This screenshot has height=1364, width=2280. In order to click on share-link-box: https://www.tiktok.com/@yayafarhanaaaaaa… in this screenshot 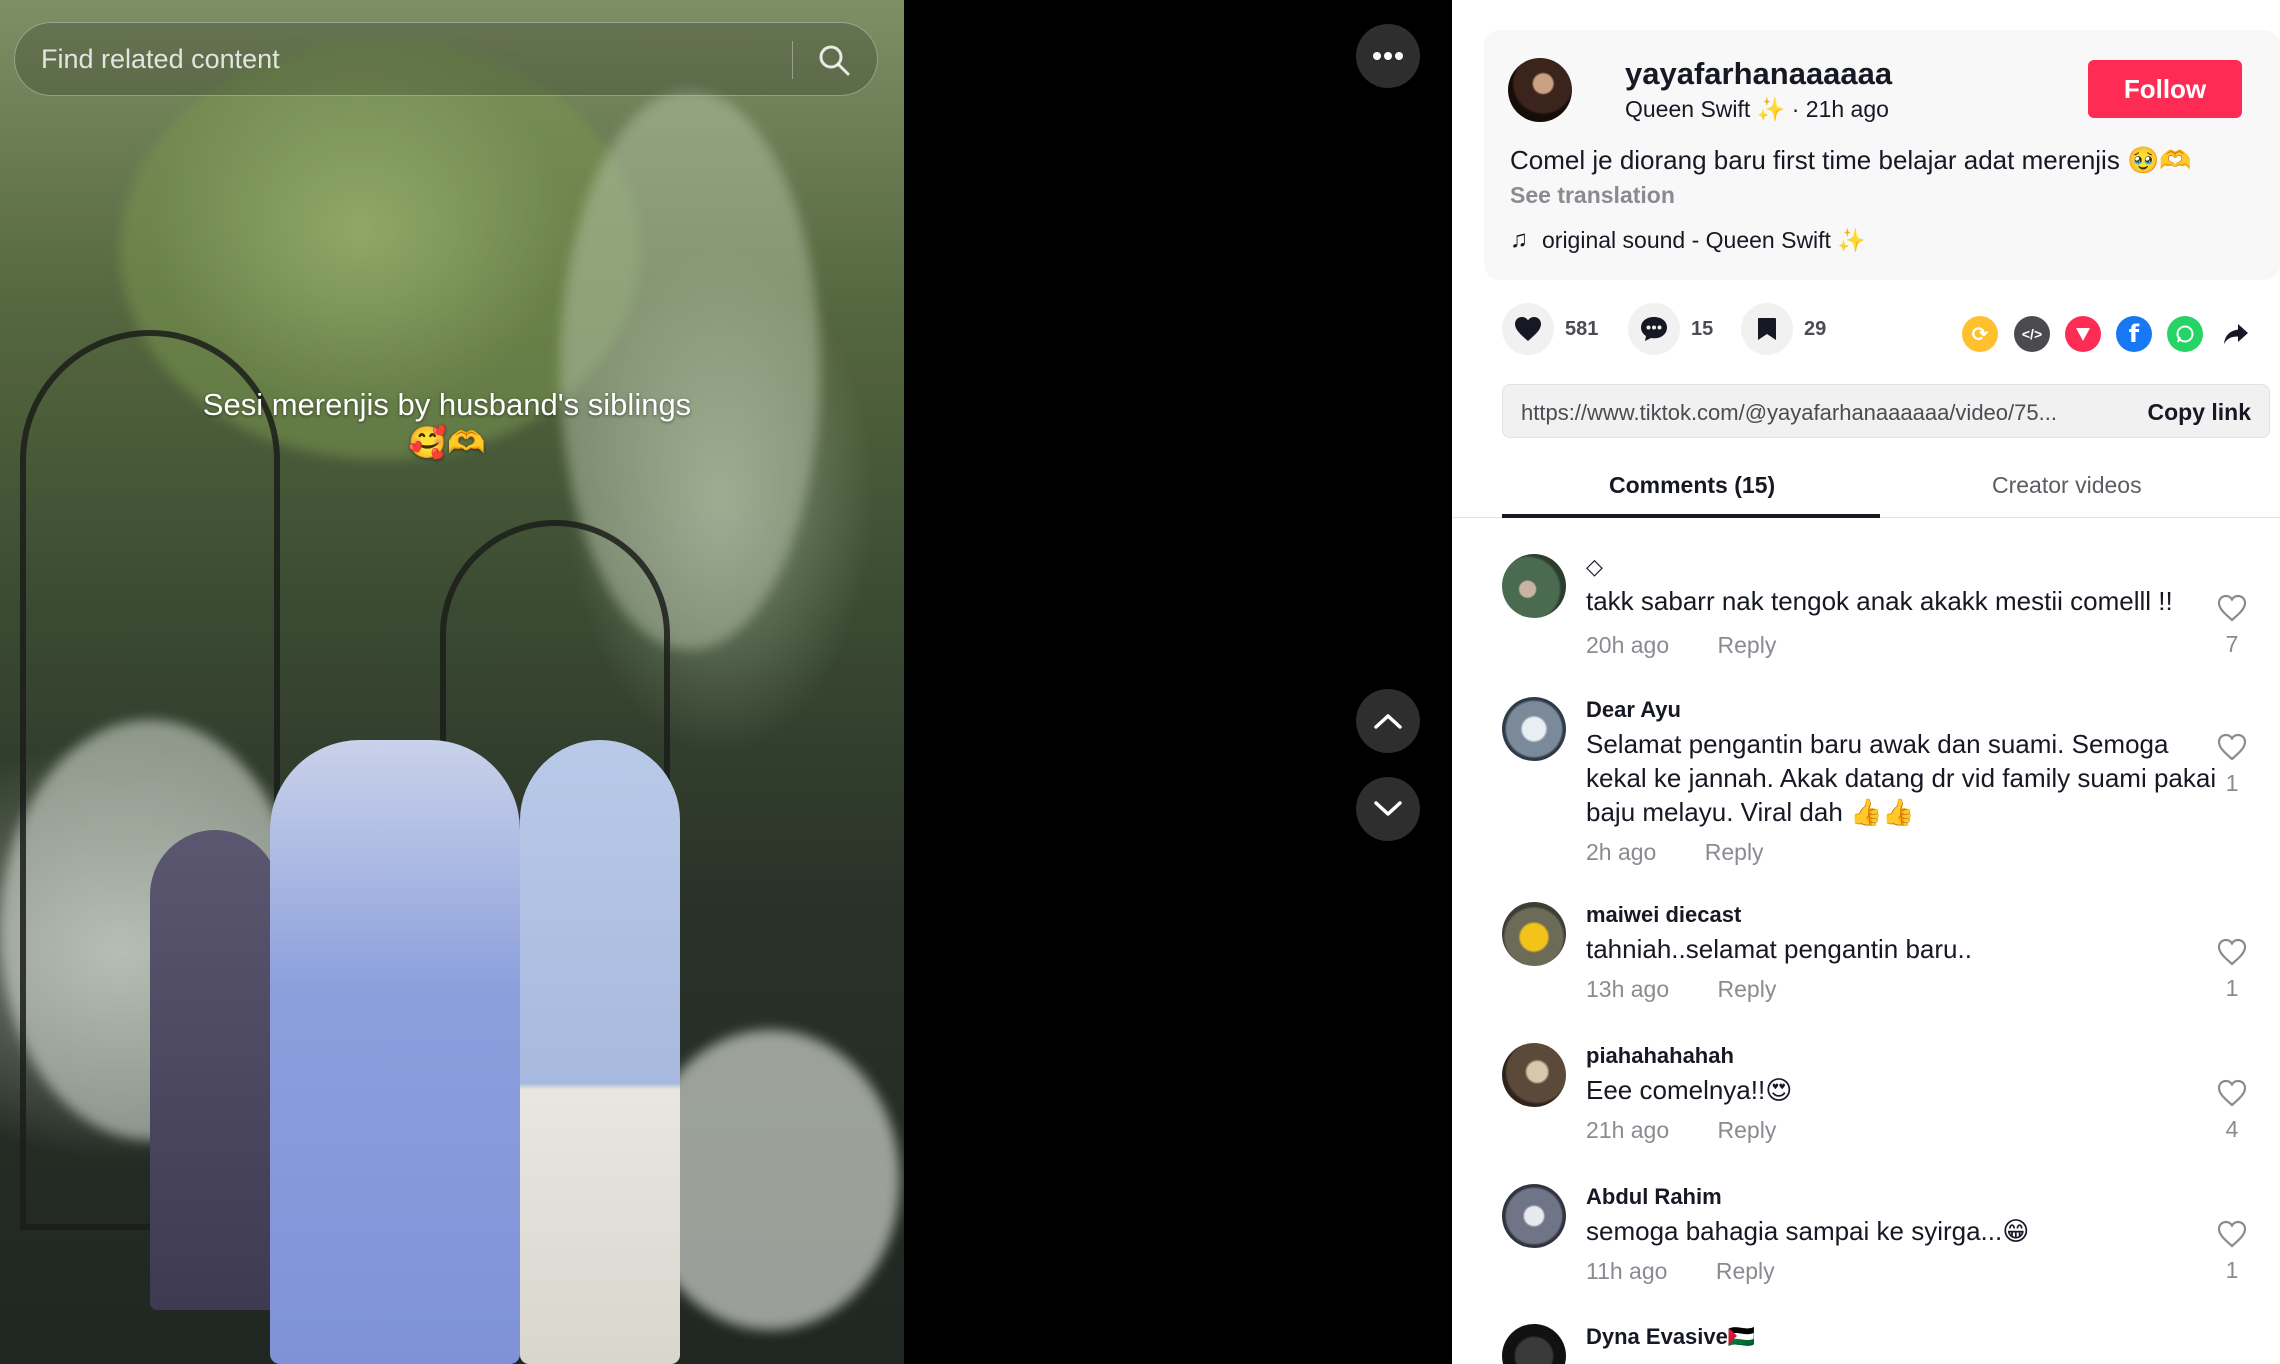, I will do `click(1886, 411)`.